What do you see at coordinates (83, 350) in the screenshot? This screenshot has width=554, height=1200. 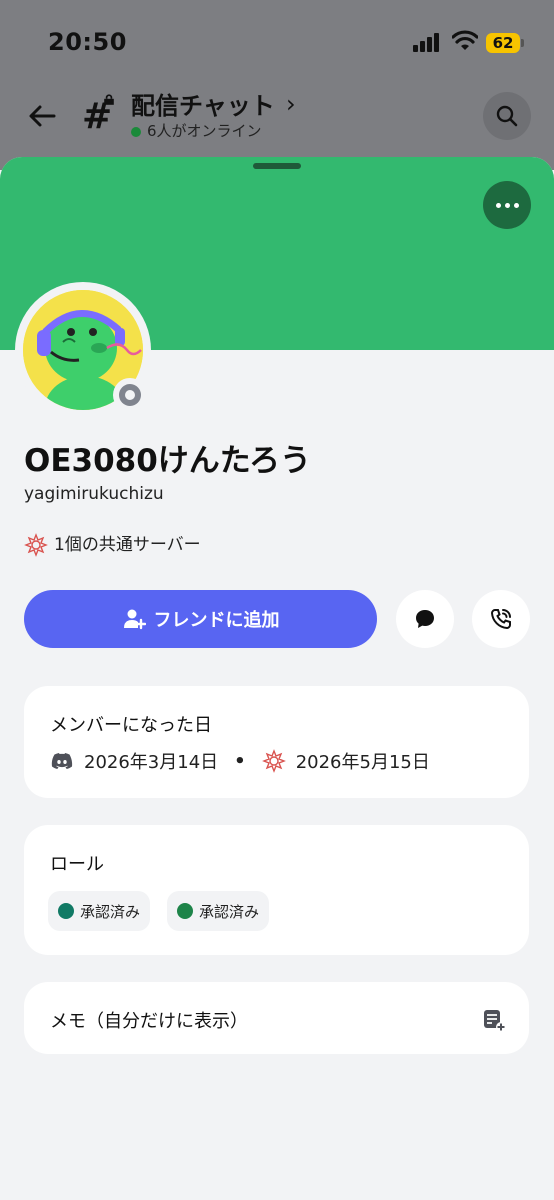 I see `avatar-container` at bounding box center [83, 350].